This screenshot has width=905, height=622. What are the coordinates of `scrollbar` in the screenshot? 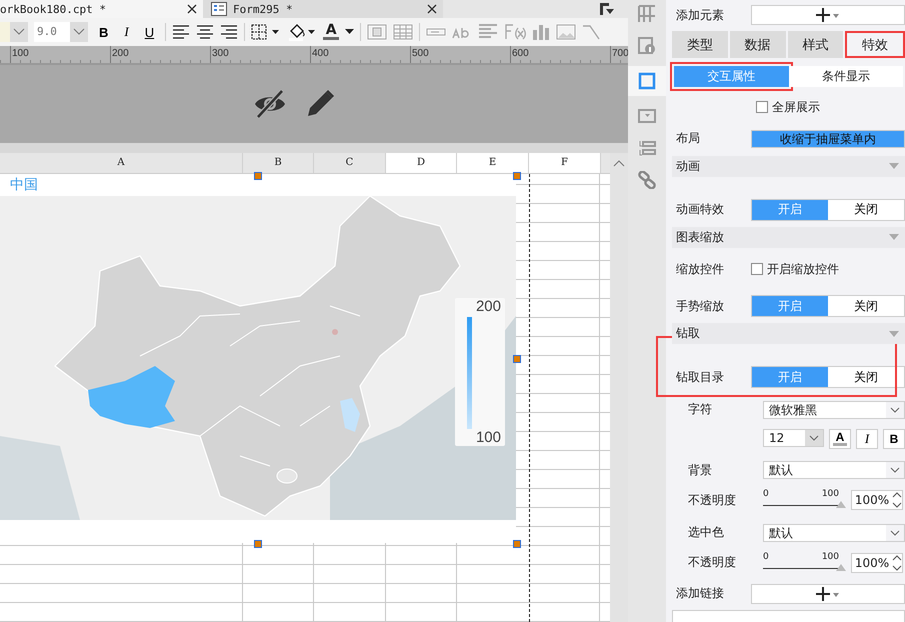 It's located at (619, 387).